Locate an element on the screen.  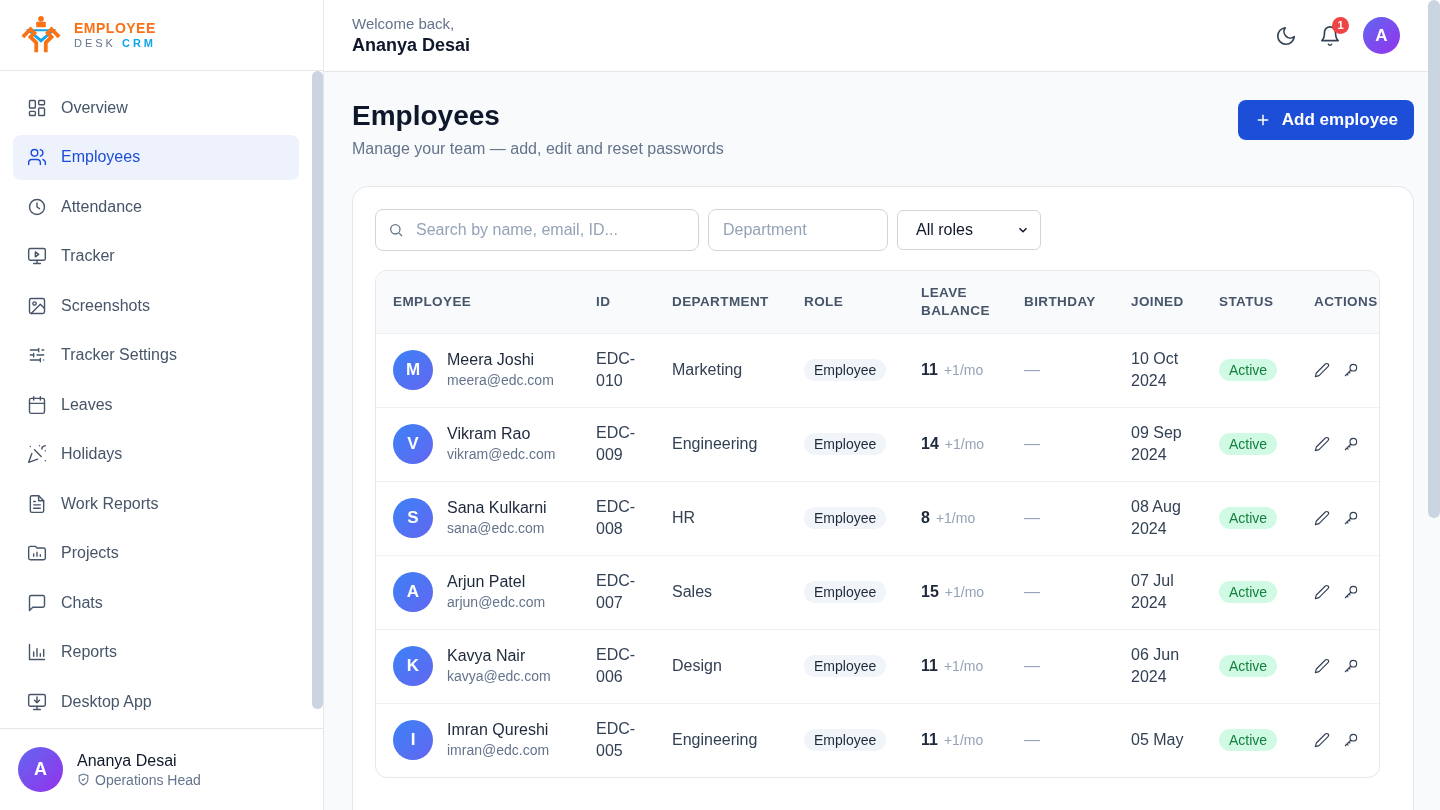
user-name: Ananya Desai is located at coordinates (127, 760).